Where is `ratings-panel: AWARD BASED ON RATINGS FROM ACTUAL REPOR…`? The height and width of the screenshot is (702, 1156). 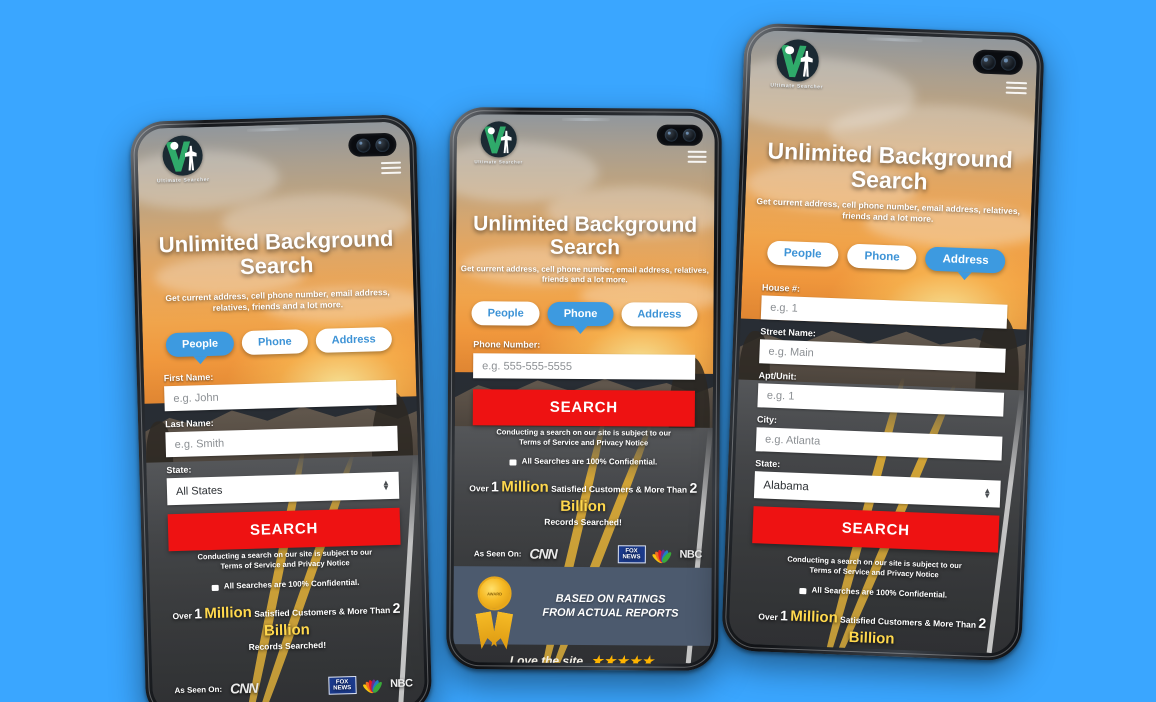
ratings-panel: AWARD BASED ON RATINGS FROM ACTUAL REPOR… is located at coordinates (582, 606).